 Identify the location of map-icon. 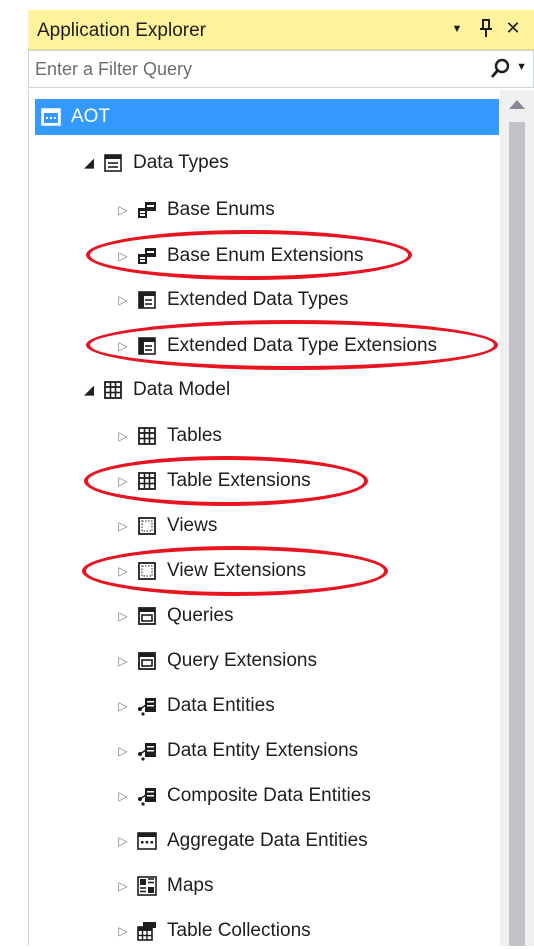
(147, 886).